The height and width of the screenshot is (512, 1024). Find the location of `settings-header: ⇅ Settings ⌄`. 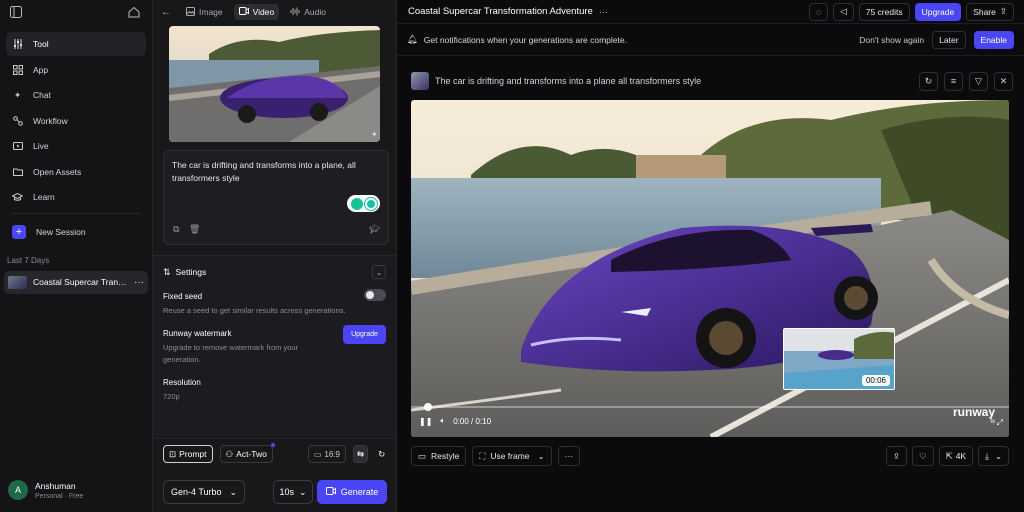

settings-header: ⇅ Settings ⌄ is located at coordinates (274, 272).